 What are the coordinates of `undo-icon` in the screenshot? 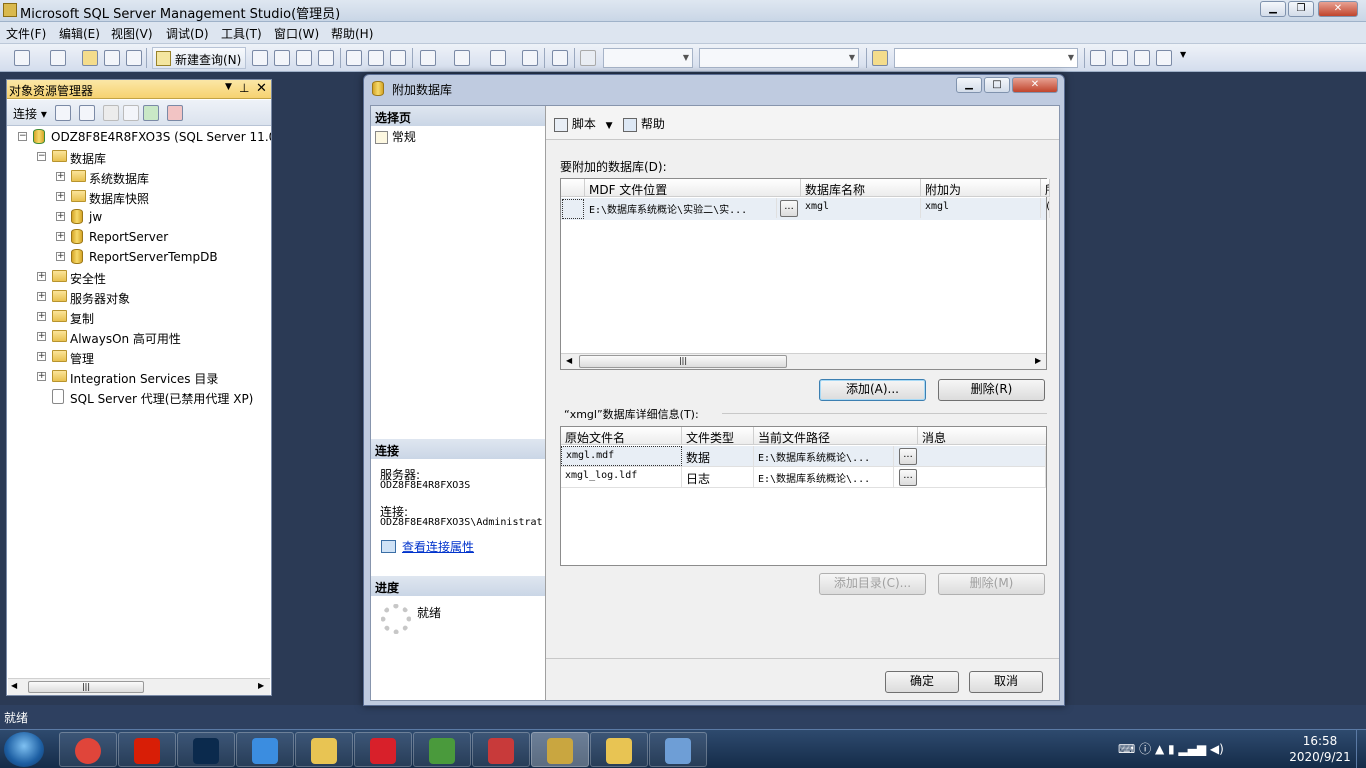 It's located at (428, 58).